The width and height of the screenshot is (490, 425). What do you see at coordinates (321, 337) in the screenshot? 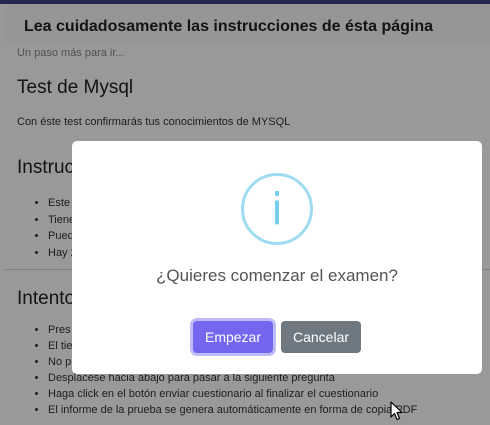
I see `cancel-button: Cancelar` at bounding box center [321, 337].